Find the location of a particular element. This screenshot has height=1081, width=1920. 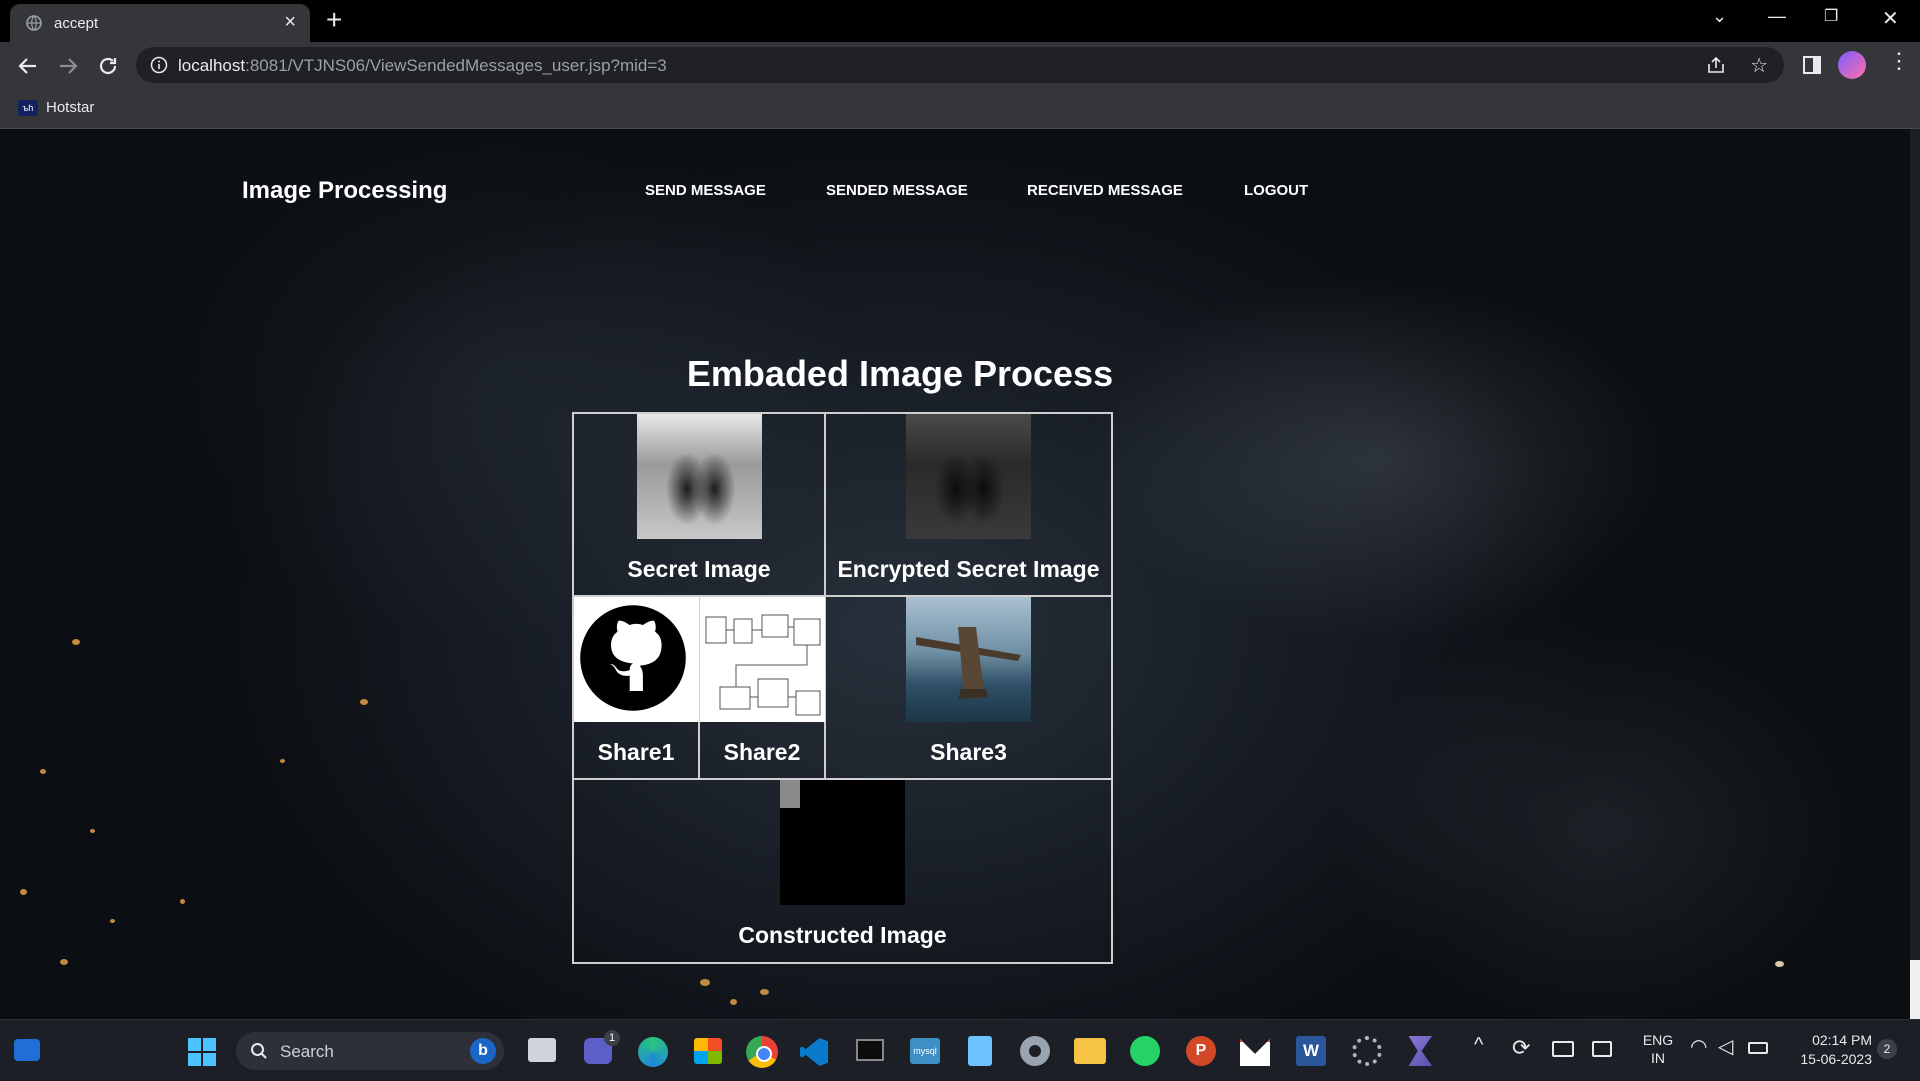

encrypted-image-cell: Encrypted Secret Image is located at coordinates (968, 504).